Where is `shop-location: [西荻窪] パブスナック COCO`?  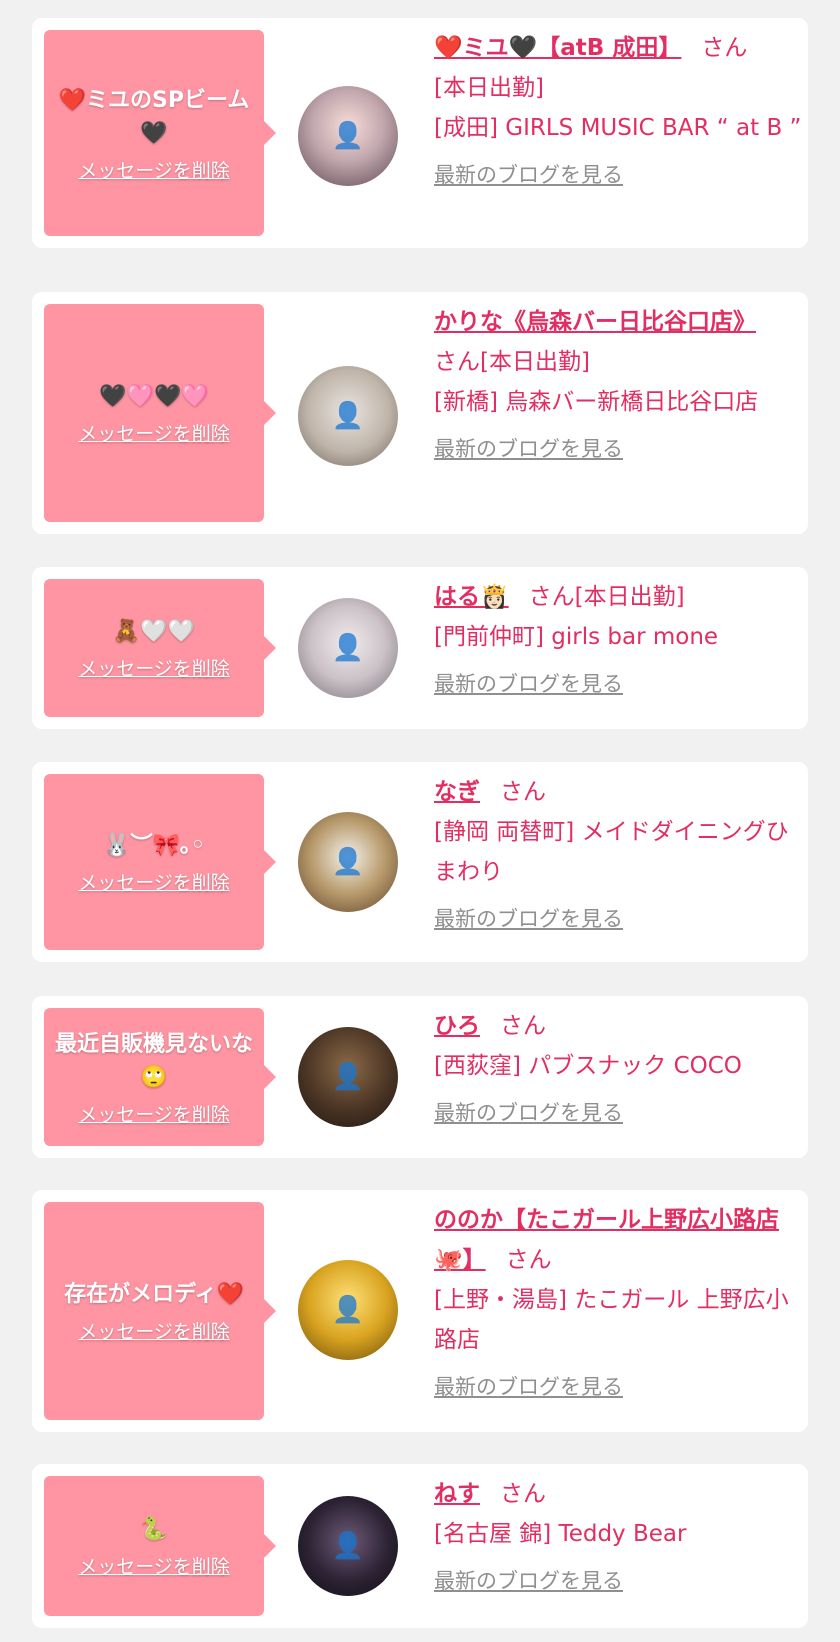 shop-location: [西荻窪] パブスナック COCO is located at coordinates (588, 1066).